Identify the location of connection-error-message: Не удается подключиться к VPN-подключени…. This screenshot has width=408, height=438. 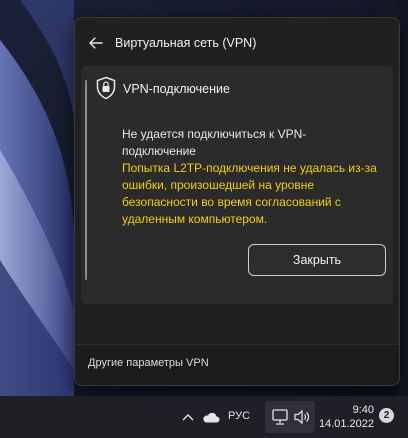
(250, 177).